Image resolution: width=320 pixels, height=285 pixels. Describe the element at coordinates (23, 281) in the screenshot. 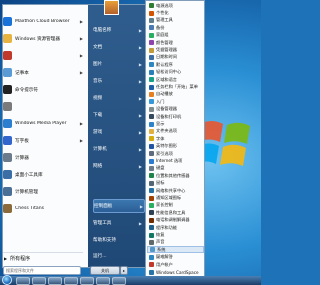

I see `taskbar-ie-button` at that location.